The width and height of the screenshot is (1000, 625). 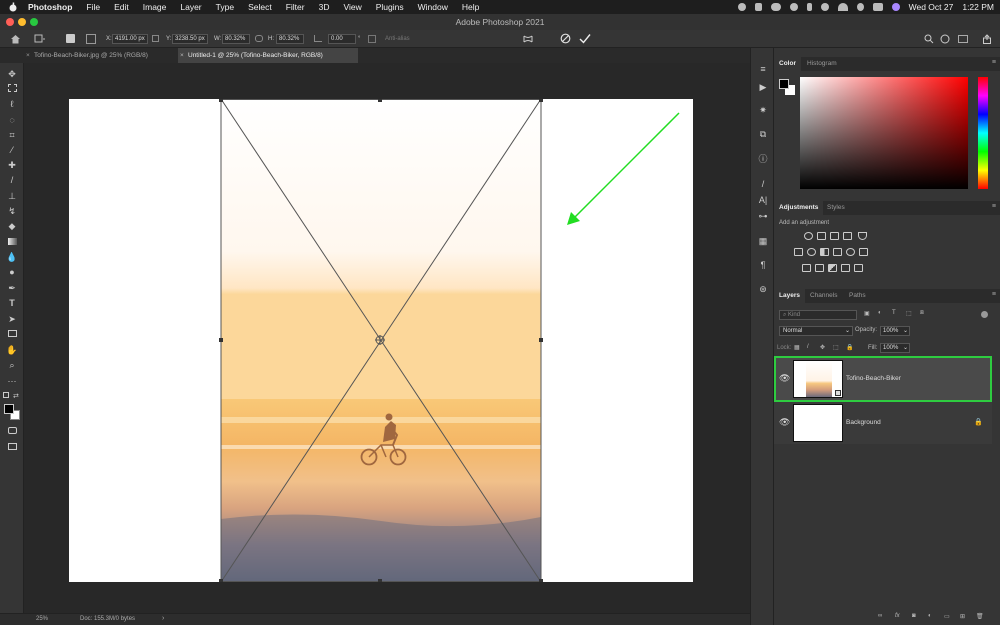 I want to click on home-icon, so click(x=15, y=39).